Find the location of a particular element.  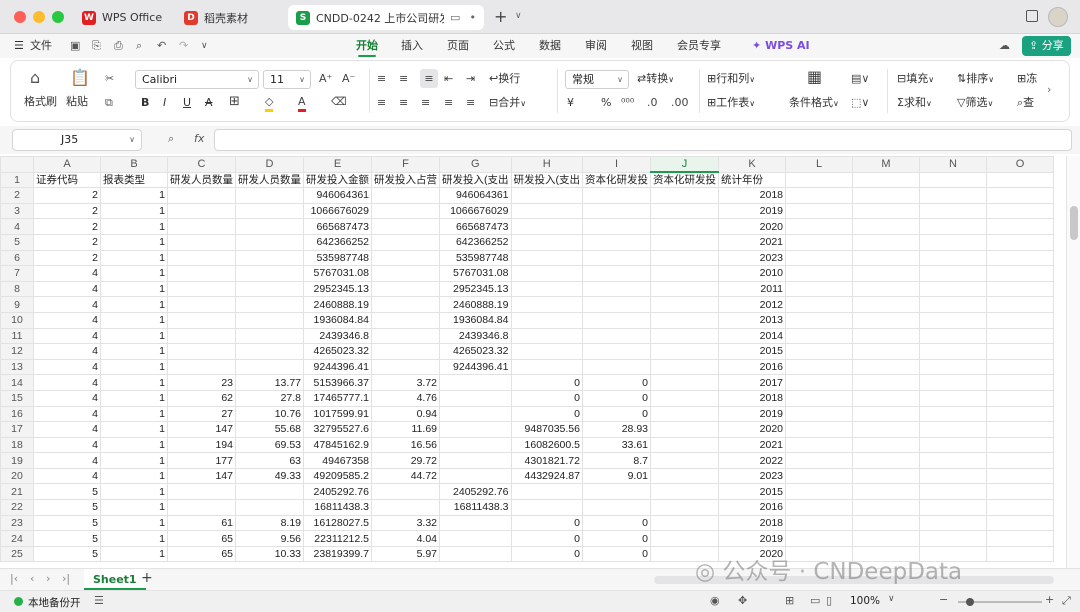

cell: 147 is located at coordinates (201, 429).